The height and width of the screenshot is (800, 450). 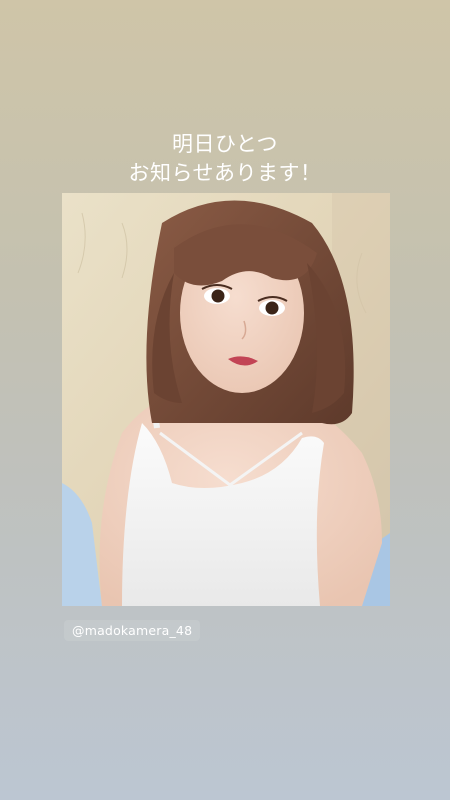 I want to click on story-caption: 明日ひとつ お知らせあります！, so click(x=225, y=159).